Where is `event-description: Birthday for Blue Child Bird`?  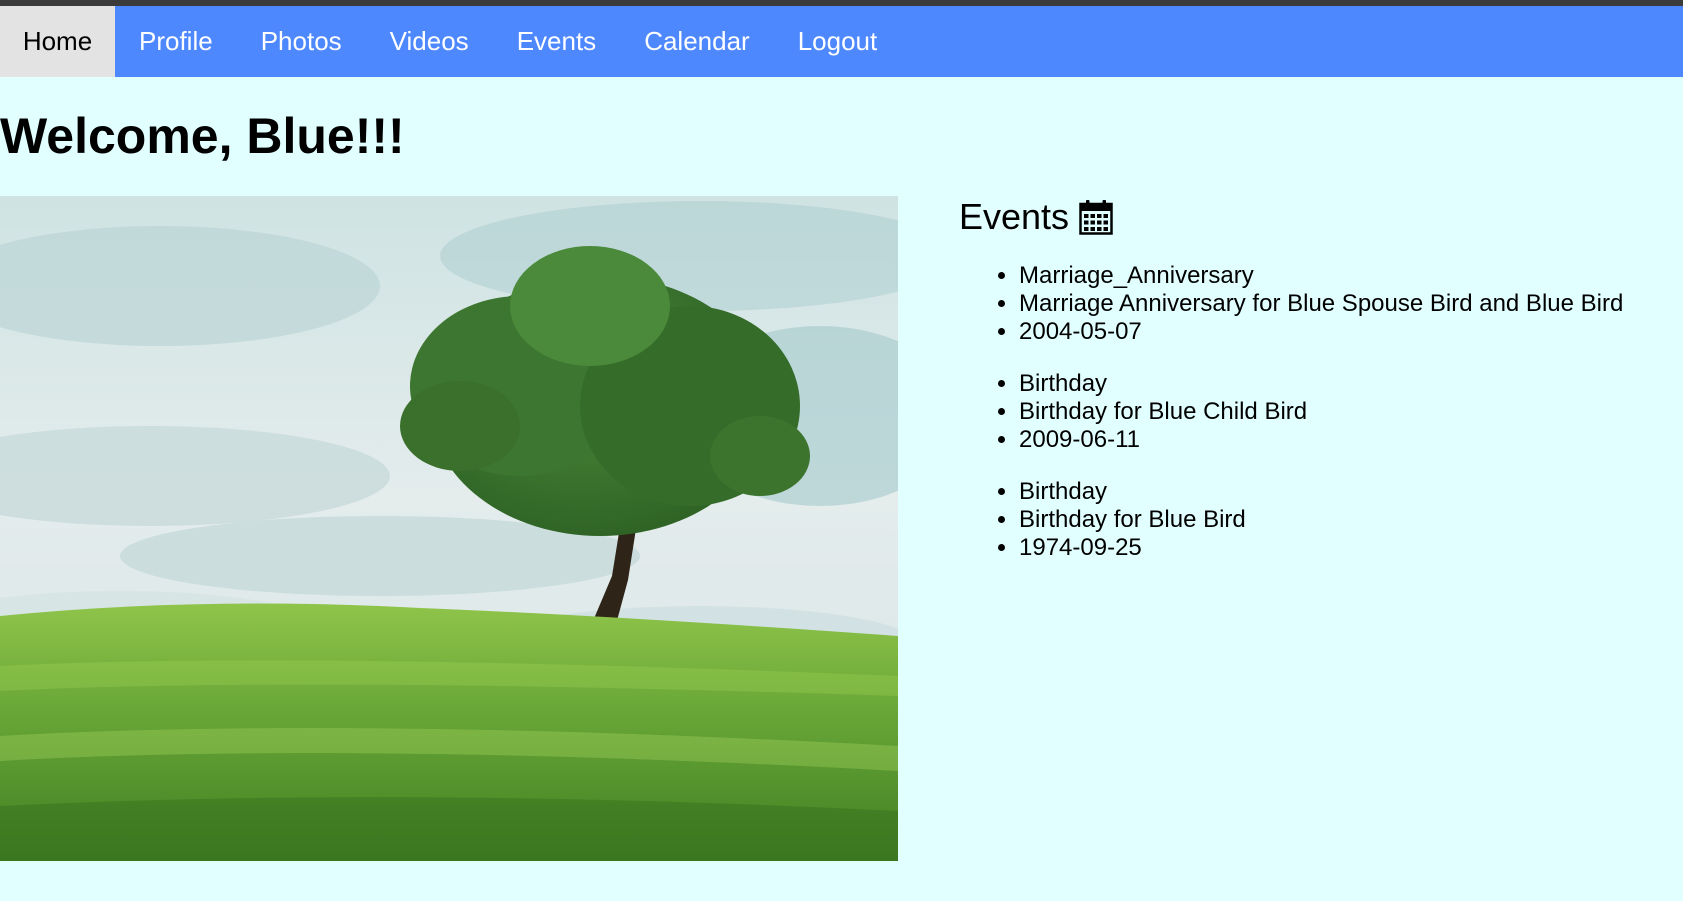 event-description: Birthday for Blue Child Bird is located at coordinates (1339, 412).